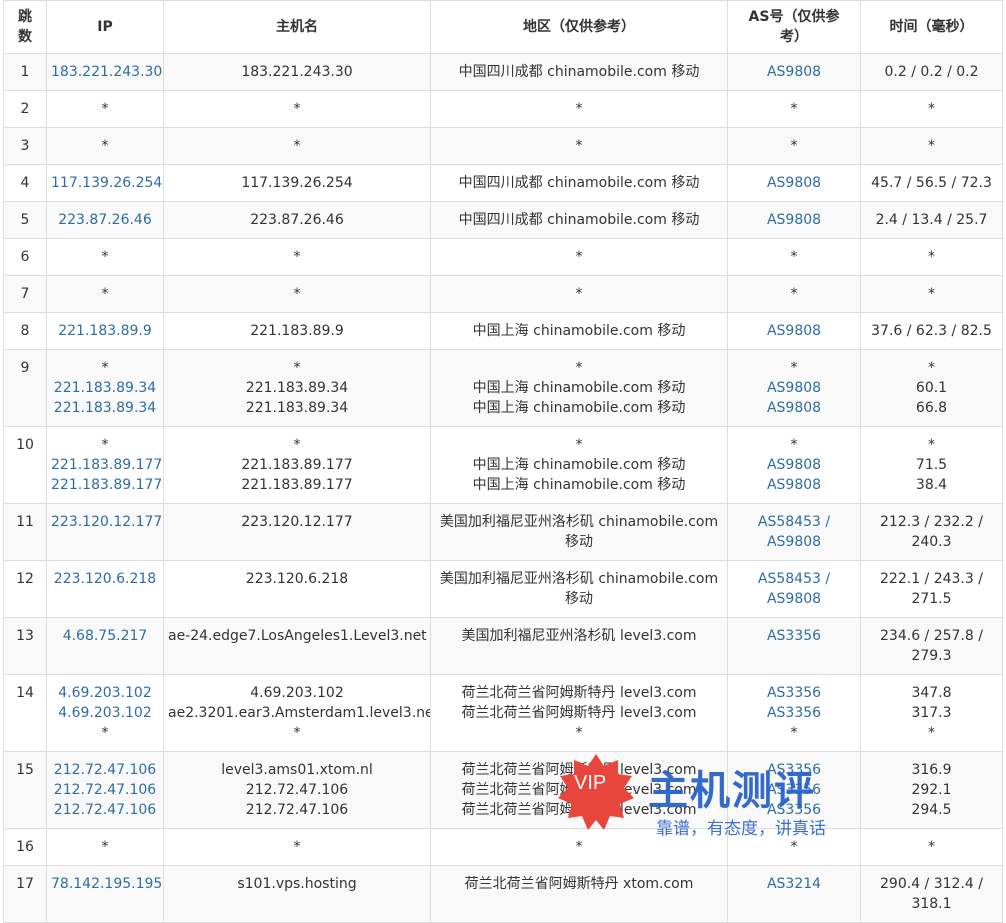 The image size is (1006, 923). Describe the element at coordinates (794, 884) in the screenshot. I see `as-link: AS3214` at that location.